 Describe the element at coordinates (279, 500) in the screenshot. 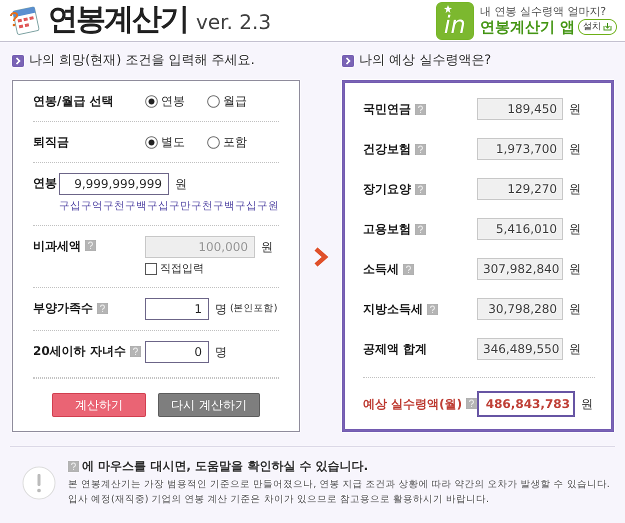

I see `disclaimer-text: 입사 예정(재직중) 기업의 연봉 계산 기준은 차이가 있으므로 참고용으로 활용하시기 바랍니다.` at that location.